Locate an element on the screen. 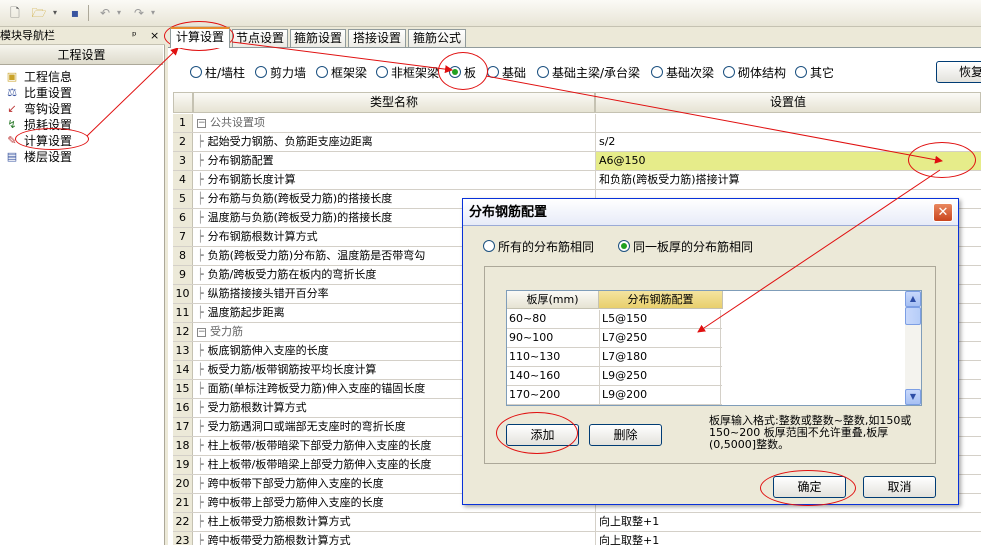 This screenshot has width=981, height=545. tab-calc-settings: 计算设置 is located at coordinates (200, 37).